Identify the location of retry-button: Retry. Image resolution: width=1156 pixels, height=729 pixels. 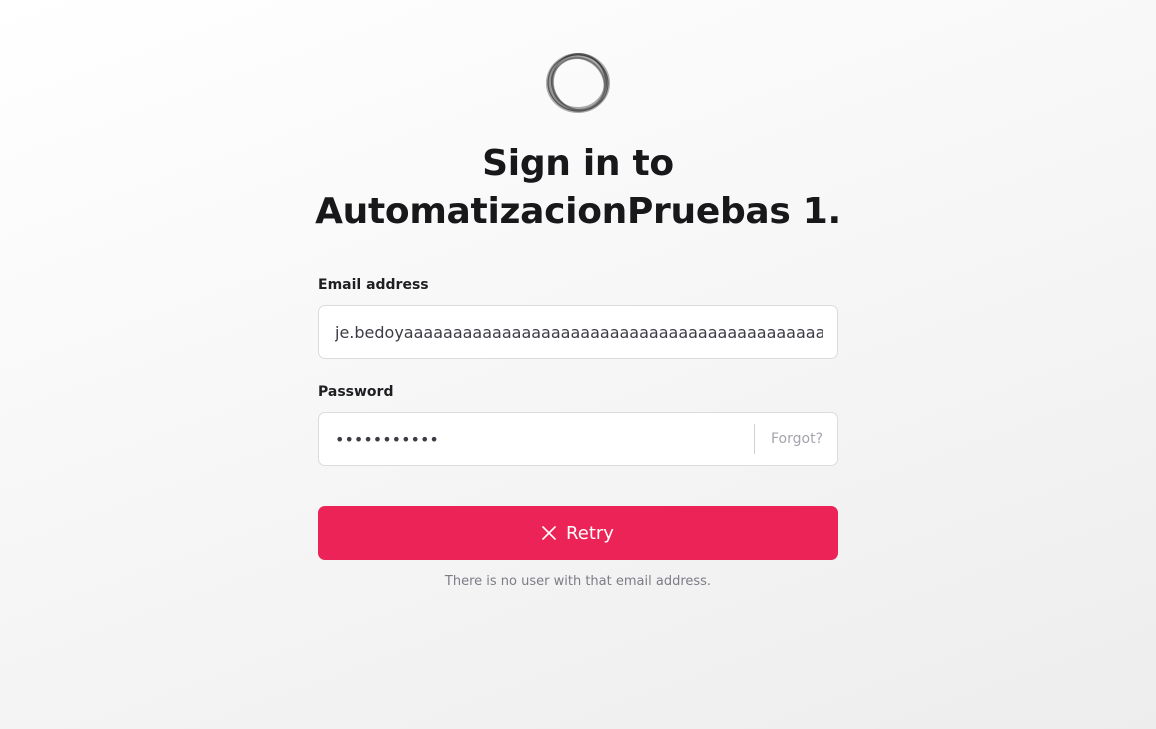
(578, 533).